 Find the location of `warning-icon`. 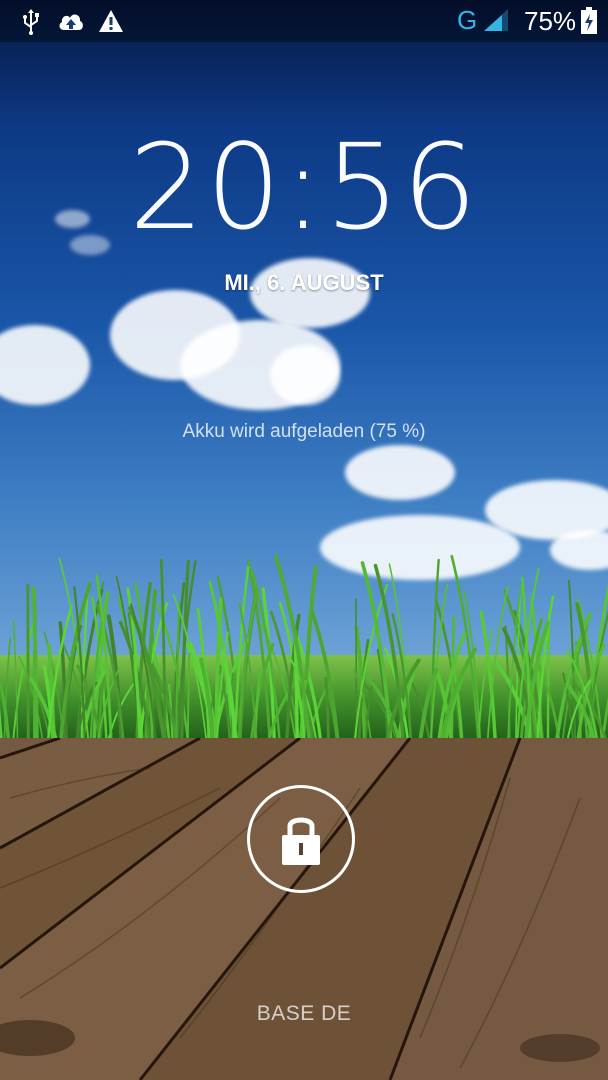

warning-icon is located at coordinates (111, 21).